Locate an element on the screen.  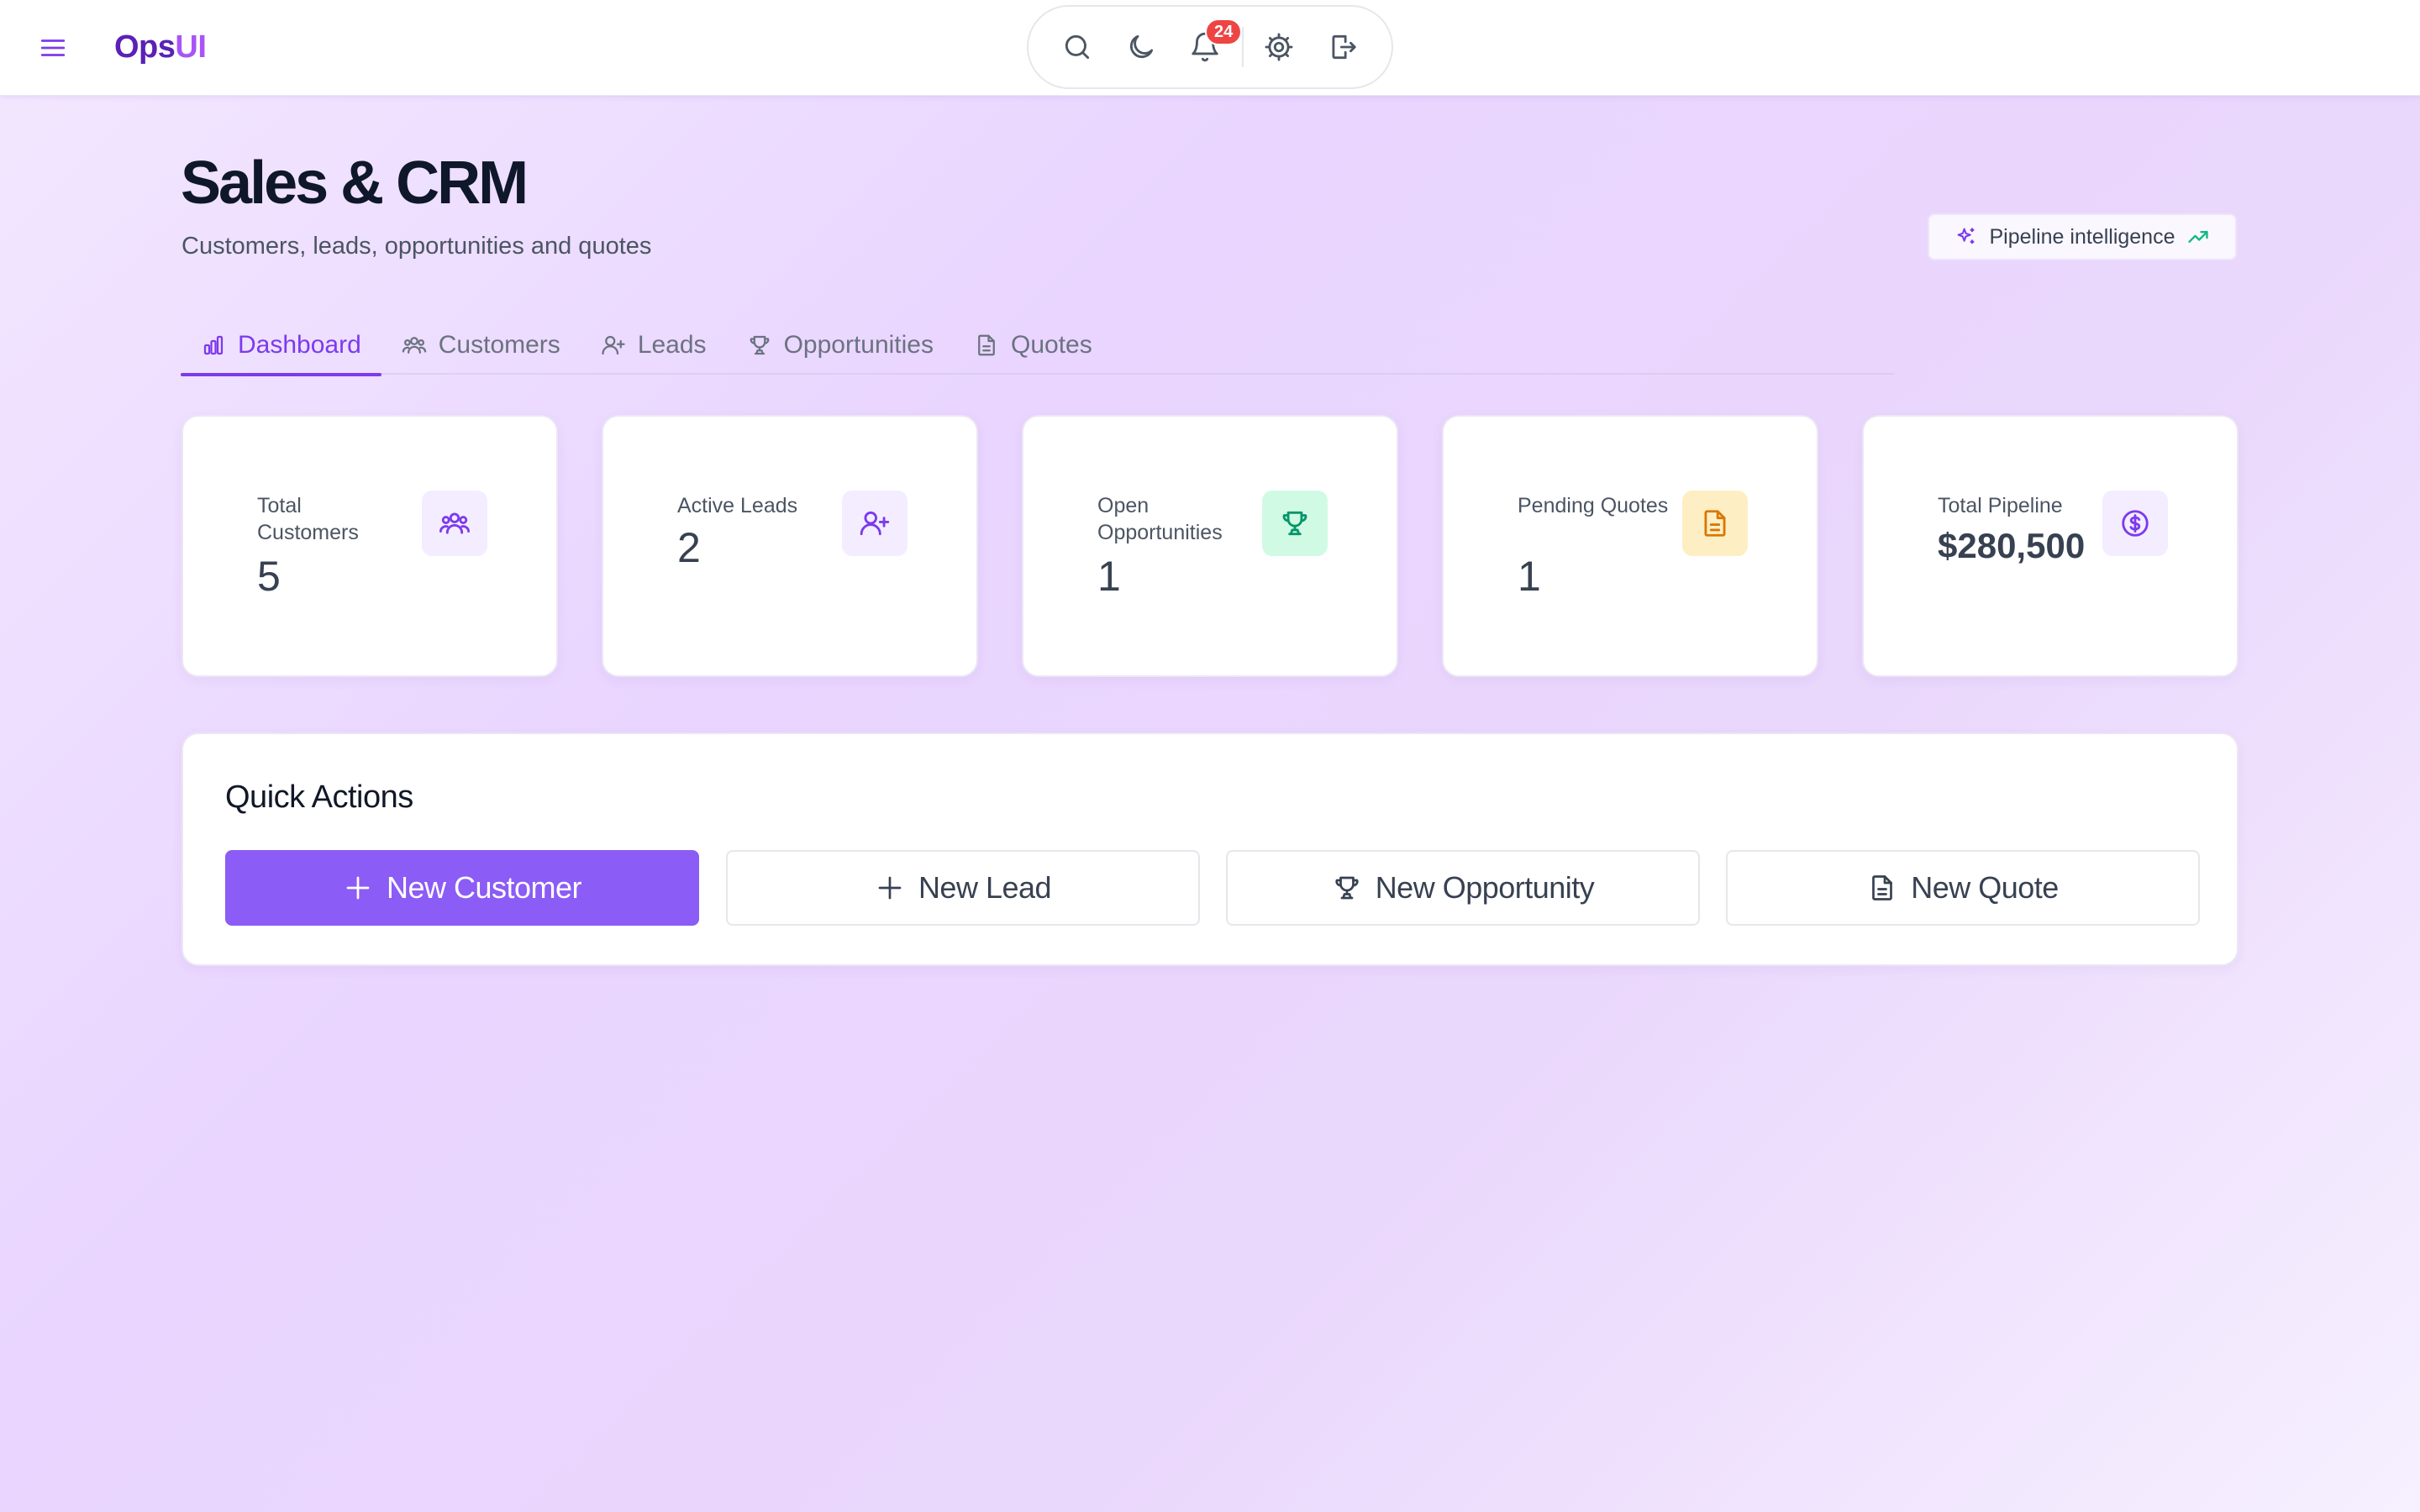
top-bar: OpsUI 24 is located at coordinates (1210, 48).